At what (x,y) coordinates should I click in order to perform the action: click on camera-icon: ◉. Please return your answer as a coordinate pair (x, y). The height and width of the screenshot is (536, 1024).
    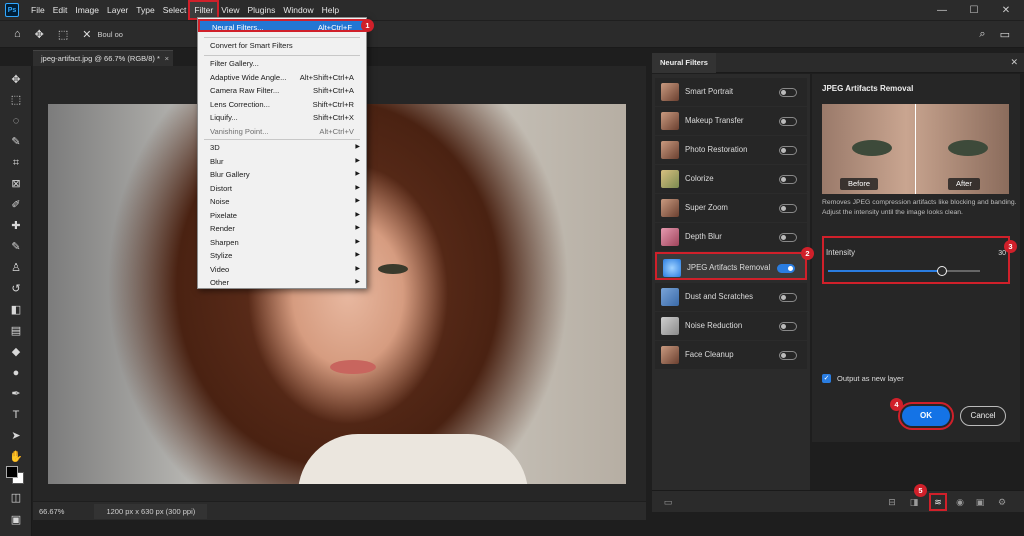
    Looking at the image, I should click on (960, 502).